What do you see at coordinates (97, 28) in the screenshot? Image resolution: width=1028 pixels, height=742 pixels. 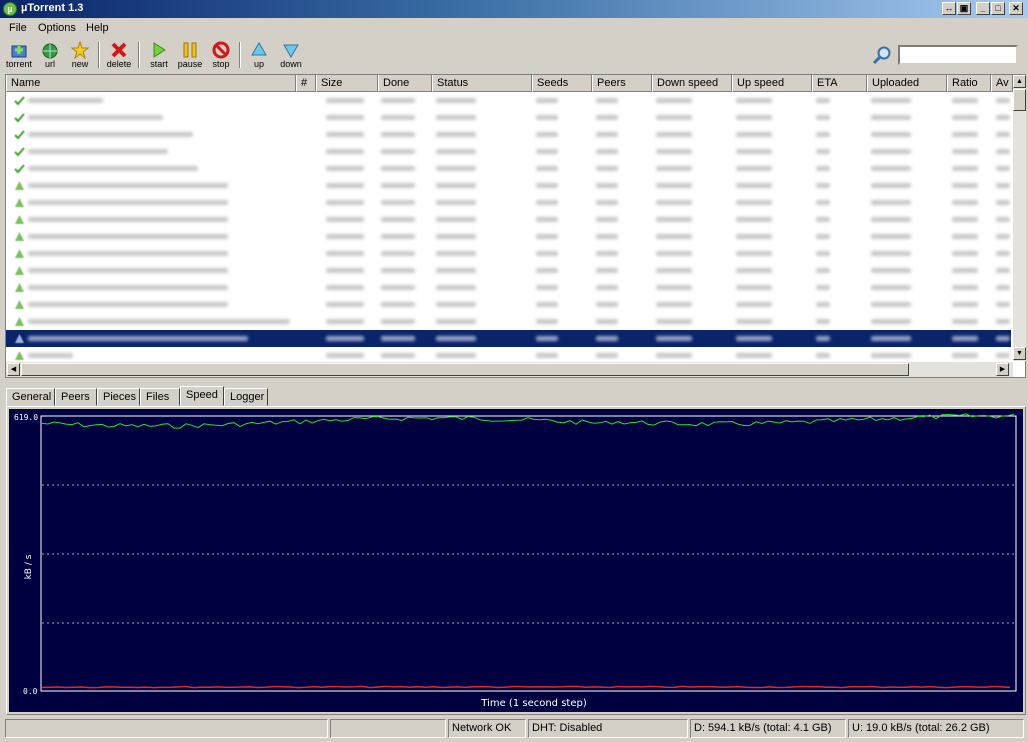 I see `menu-help: Help` at bounding box center [97, 28].